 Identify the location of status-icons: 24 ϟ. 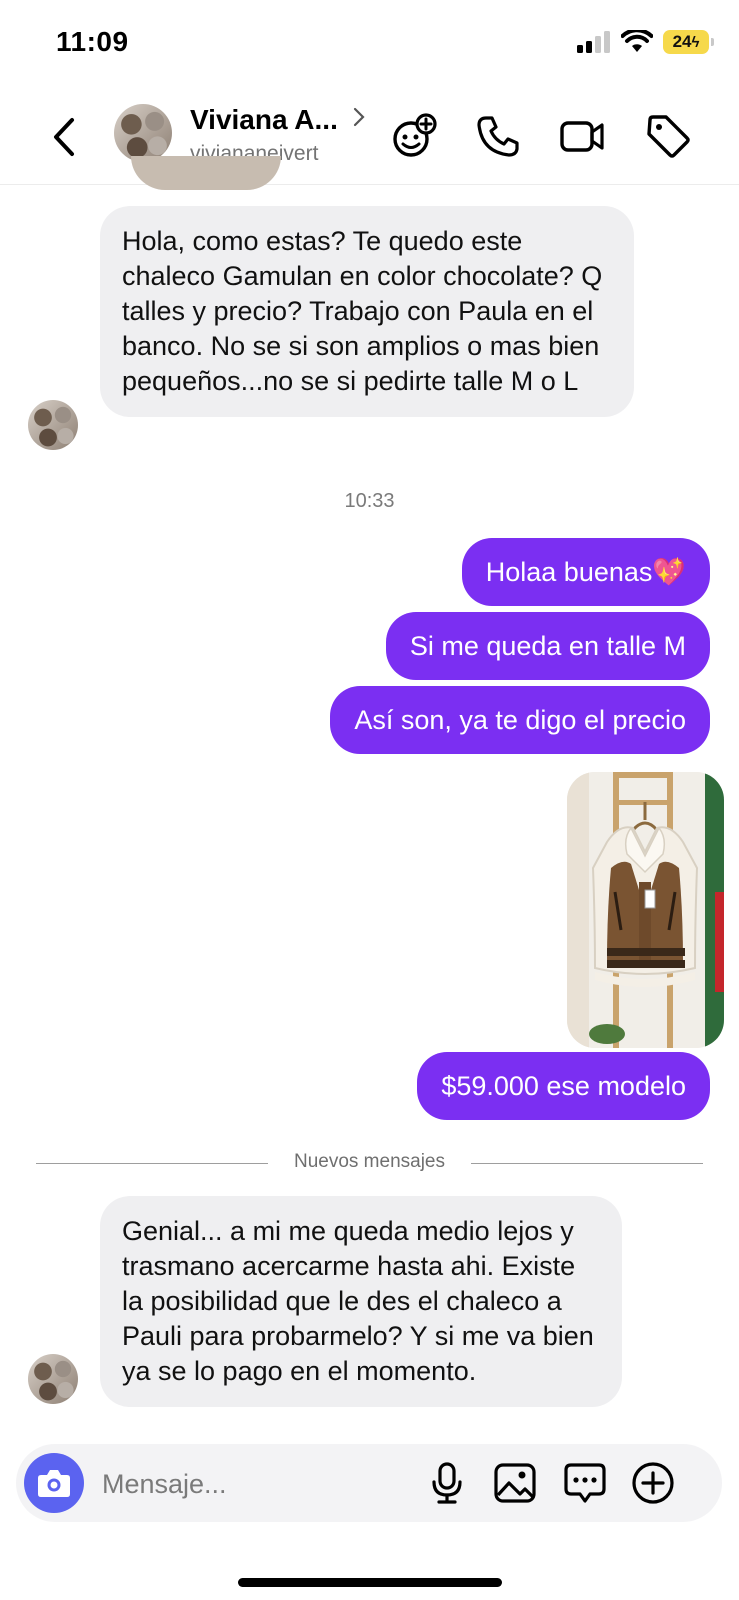
(645, 42).